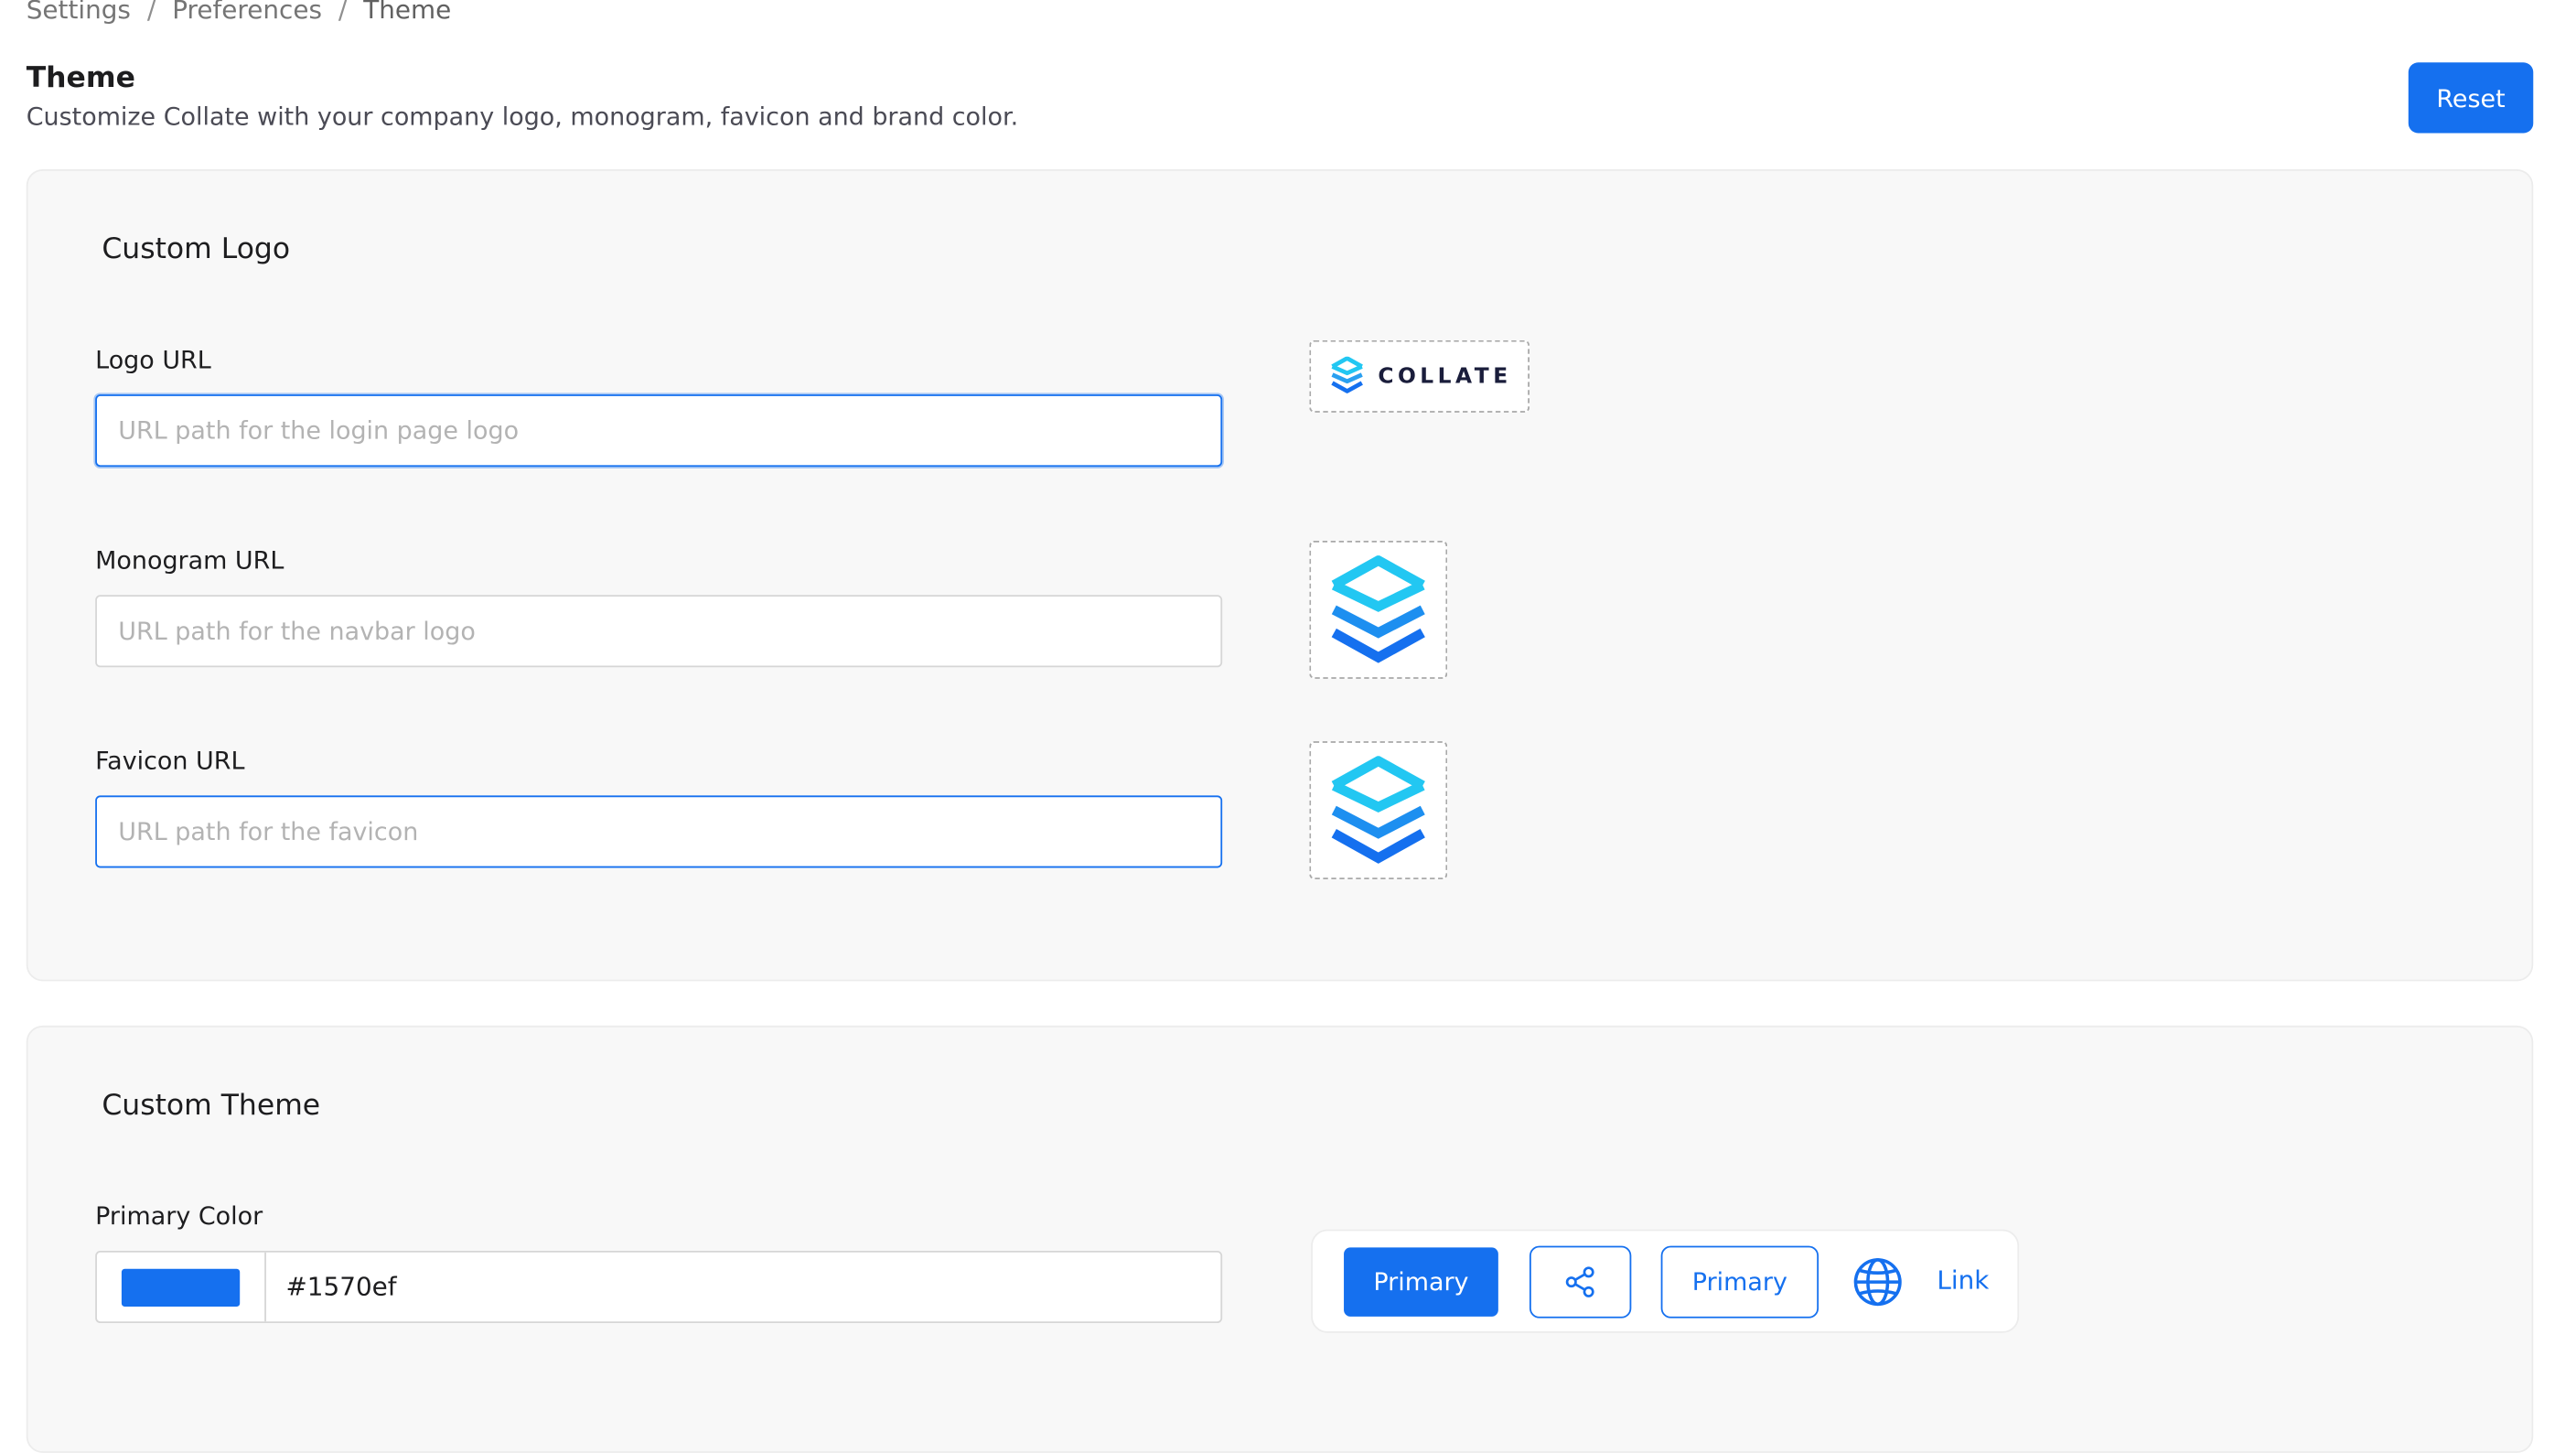  Describe the element at coordinates (197, 250) in the screenshot. I see `custom-logo-title: Custom Logo` at that location.